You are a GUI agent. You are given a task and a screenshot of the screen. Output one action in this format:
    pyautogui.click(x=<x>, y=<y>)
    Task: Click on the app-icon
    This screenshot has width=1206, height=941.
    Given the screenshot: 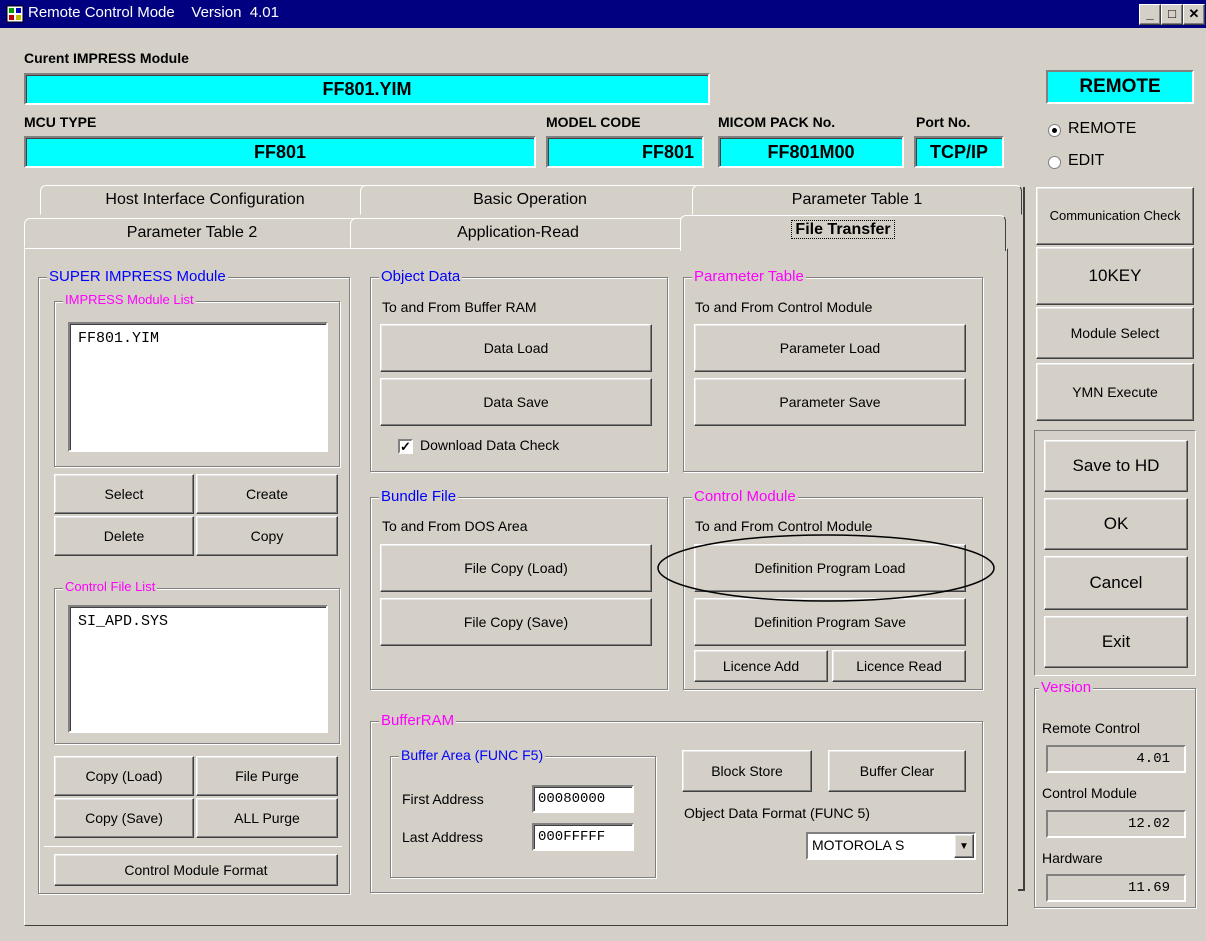 What is the action you would take?
    pyautogui.click(x=15, y=14)
    